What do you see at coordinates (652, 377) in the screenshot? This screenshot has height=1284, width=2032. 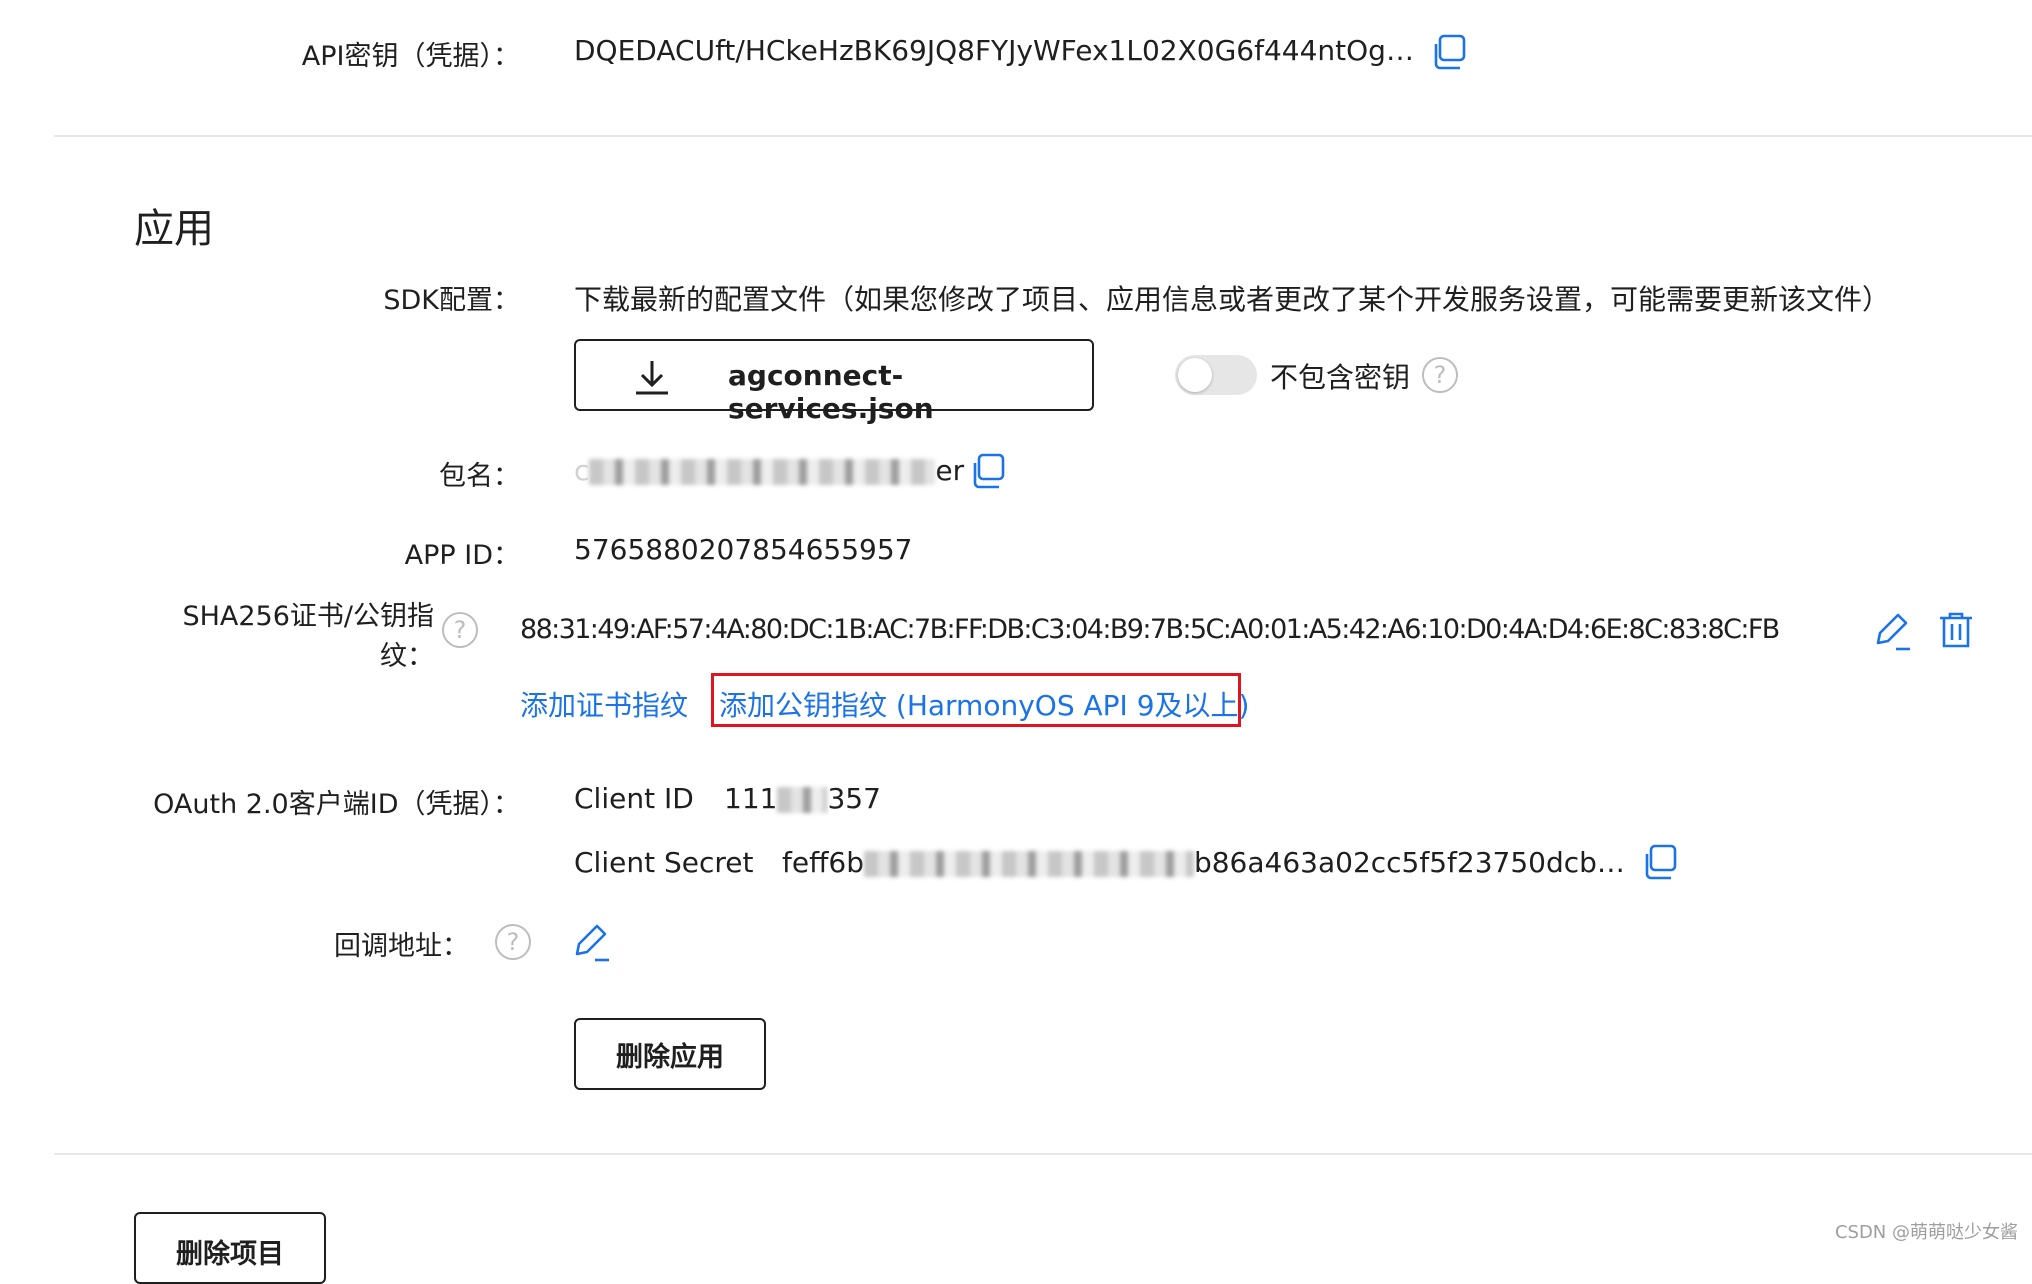 I see `download-icon` at bounding box center [652, 377].